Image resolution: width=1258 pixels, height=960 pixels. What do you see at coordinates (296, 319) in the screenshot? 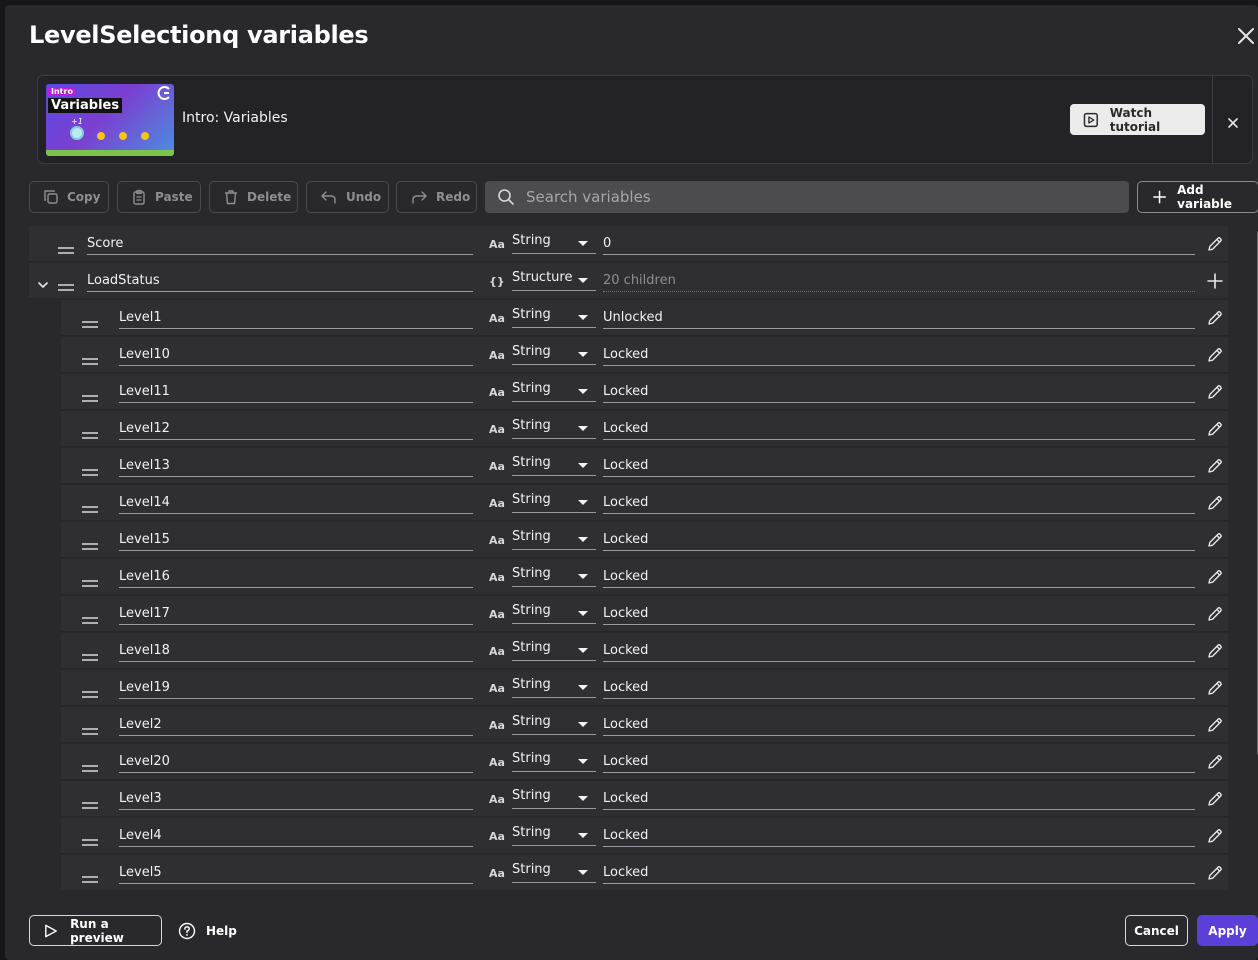
I see `variable-name-field: Level1` at bounding box center [296, 319].